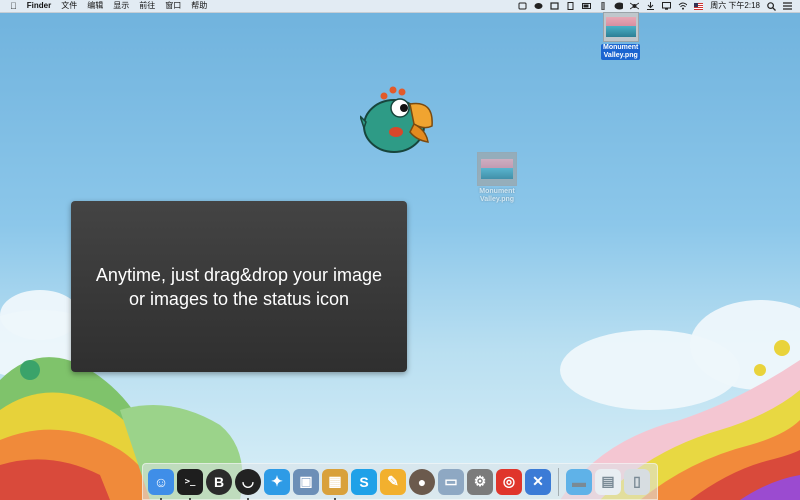 This screenshot has height=500, width=800. Describe the element at coordinates (277, 481) in the screenshot. I see `safari-icon: ✦` at that location.